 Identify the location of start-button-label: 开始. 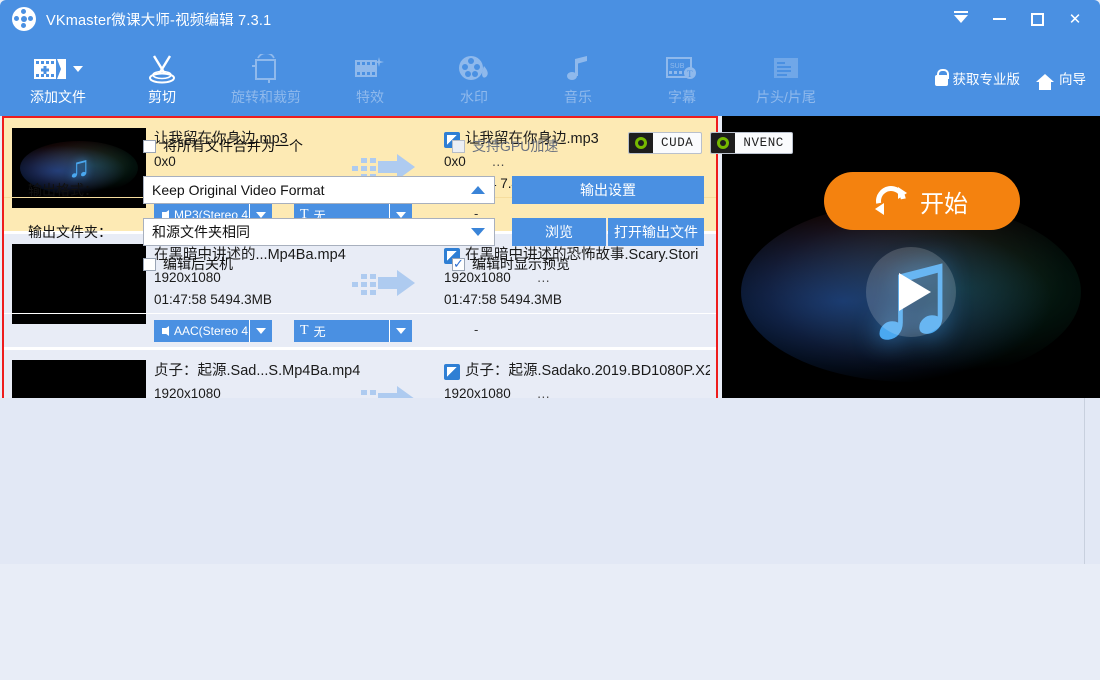
(944, 204).